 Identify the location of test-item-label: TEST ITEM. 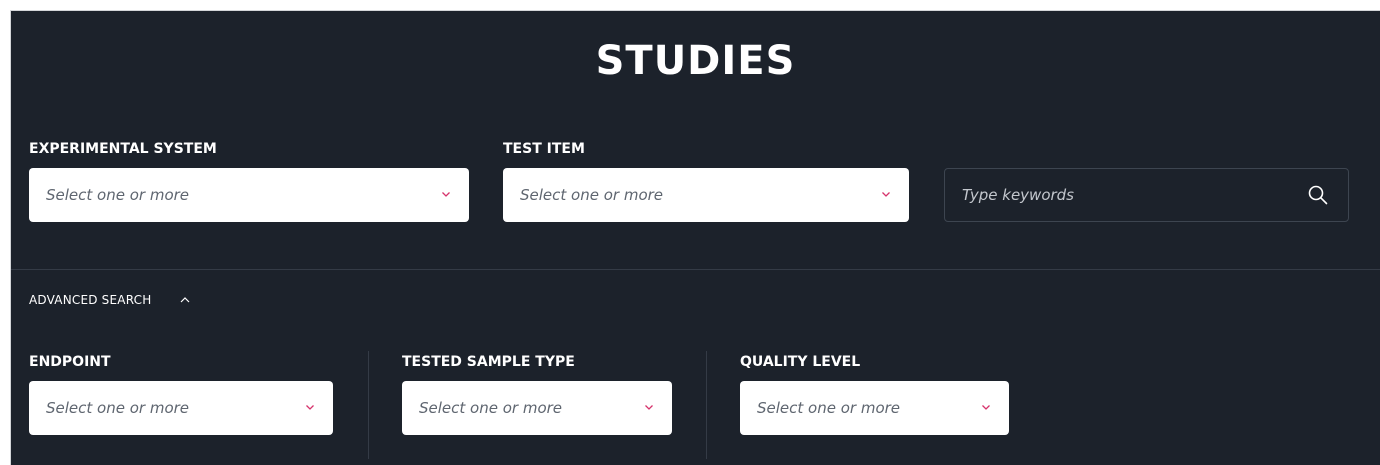
(544, 149).